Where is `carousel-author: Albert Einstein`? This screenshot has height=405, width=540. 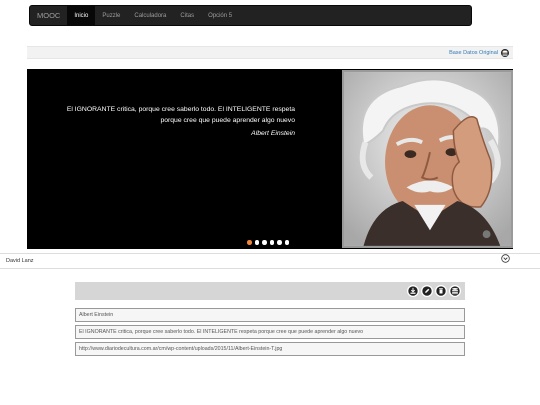 carousel-author: Albert Einstein is located at coordinates (273, 133).